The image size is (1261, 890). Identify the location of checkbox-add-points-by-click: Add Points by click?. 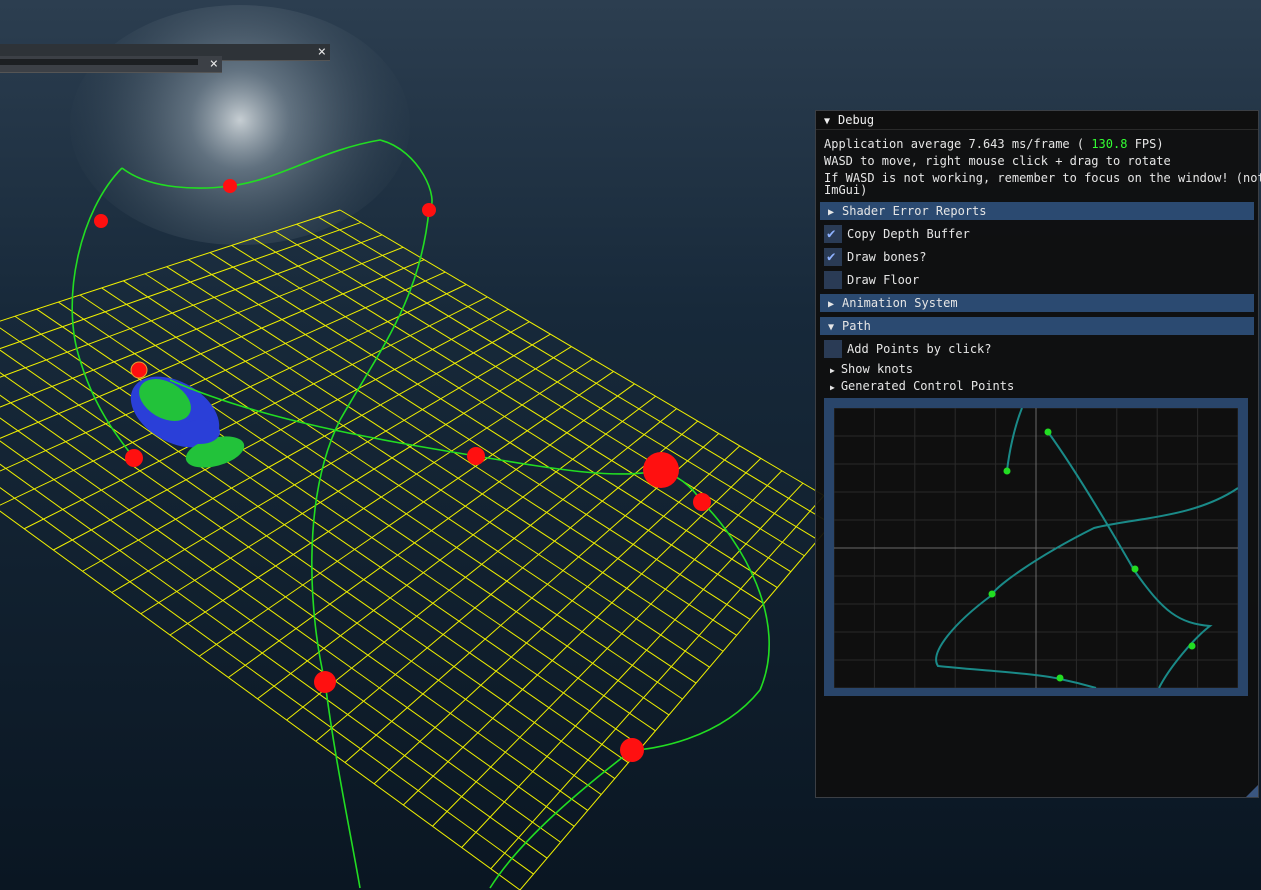
(908, 349).